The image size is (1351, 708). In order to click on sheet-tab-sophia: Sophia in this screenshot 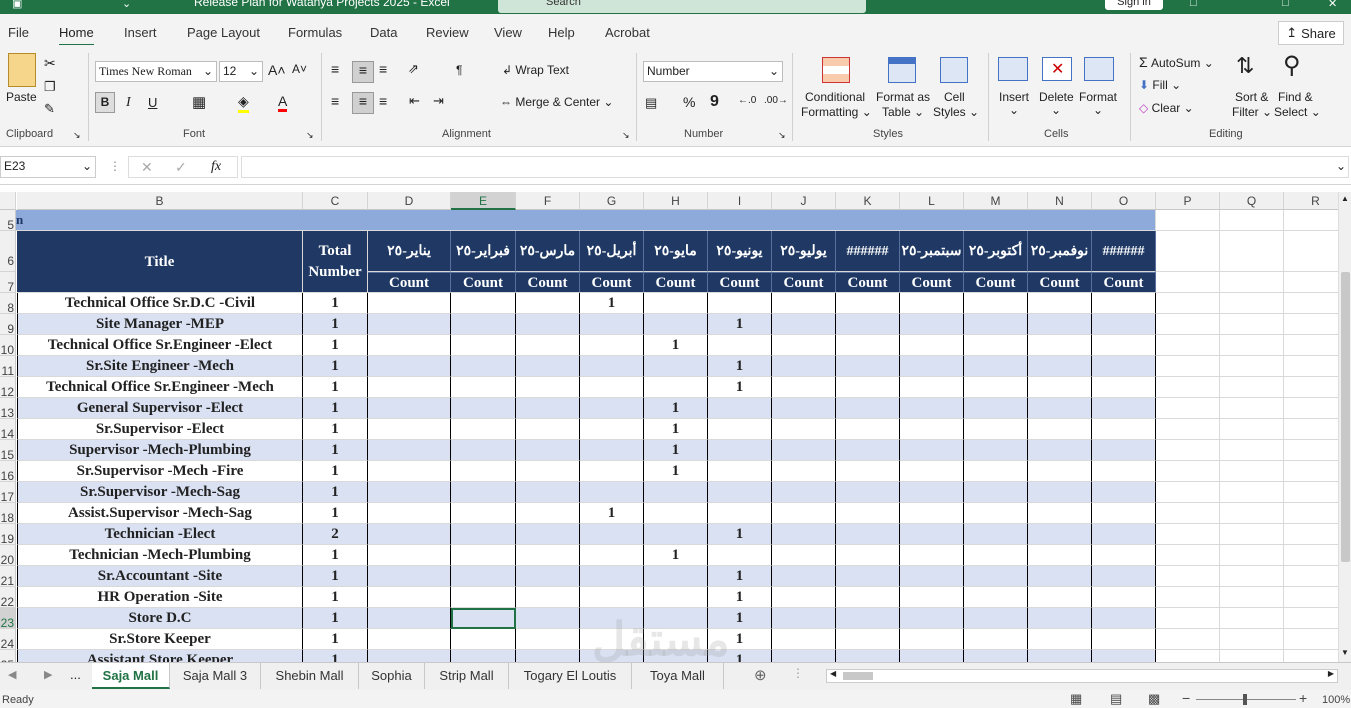, I will do `click(392, 676)`.